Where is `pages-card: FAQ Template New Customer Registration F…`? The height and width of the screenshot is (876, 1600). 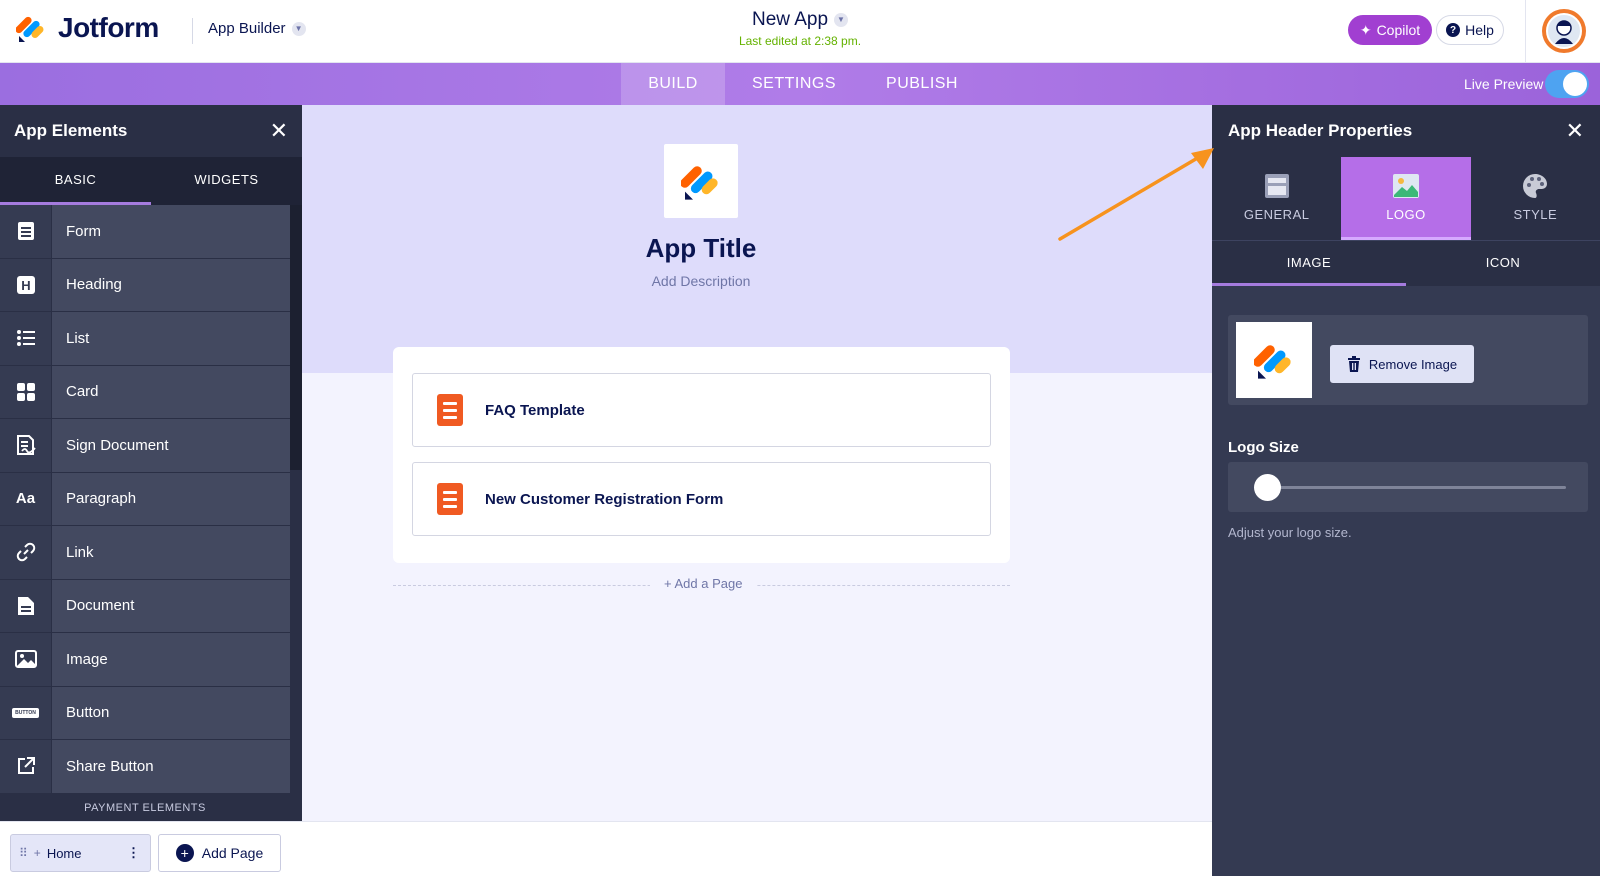
pages-card: FAQ Template New Customer Registration F… is located at coordinates (701, 455).